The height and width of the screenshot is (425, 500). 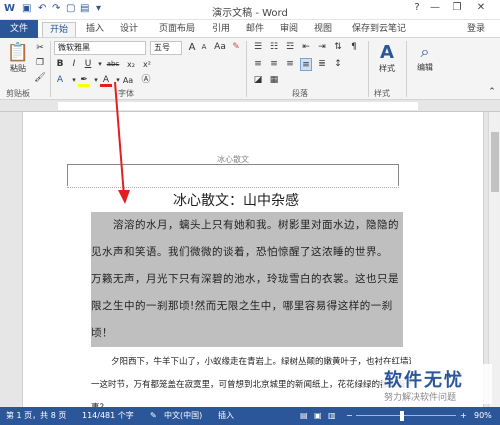 I want to click on page-indicator: 第 1 页，共 8 页, so click(x=36, y=416).